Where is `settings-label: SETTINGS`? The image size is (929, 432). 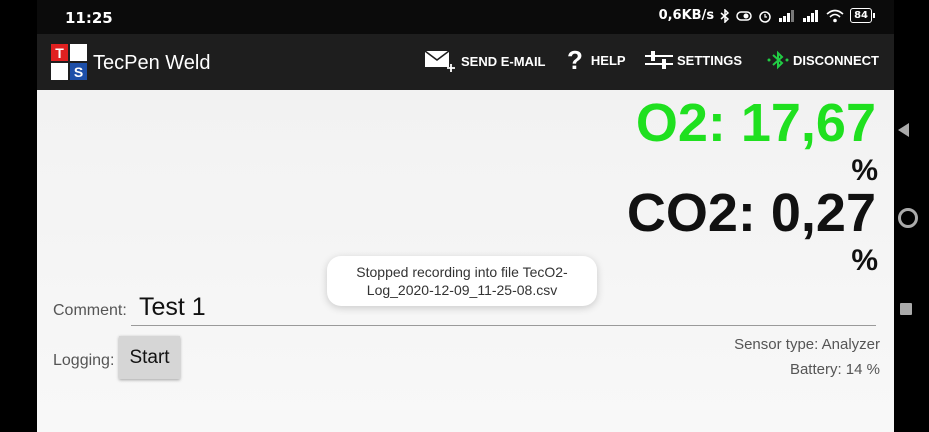 settings-label: SETTINGS is located at coordinates (710, 60).